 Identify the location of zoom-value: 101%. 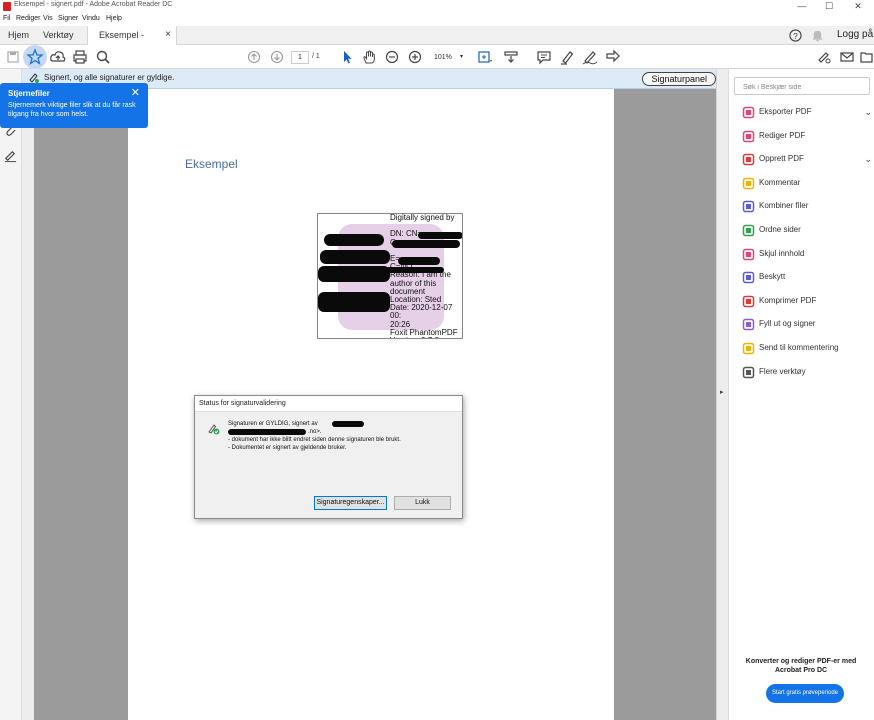
(443, 57).